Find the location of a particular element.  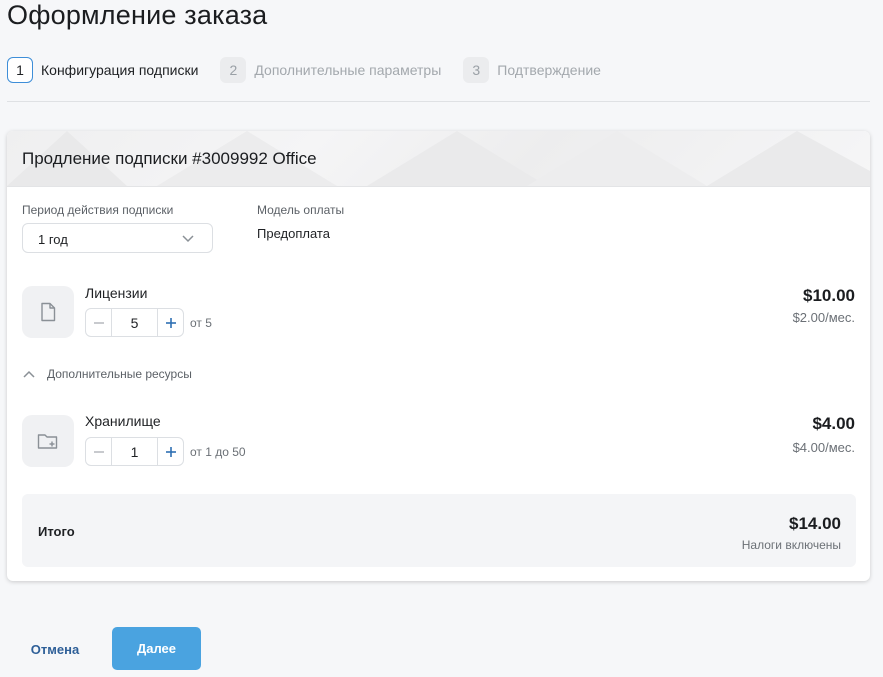

licenses-quantity-input: 5 is located at coordinates (134, 322).